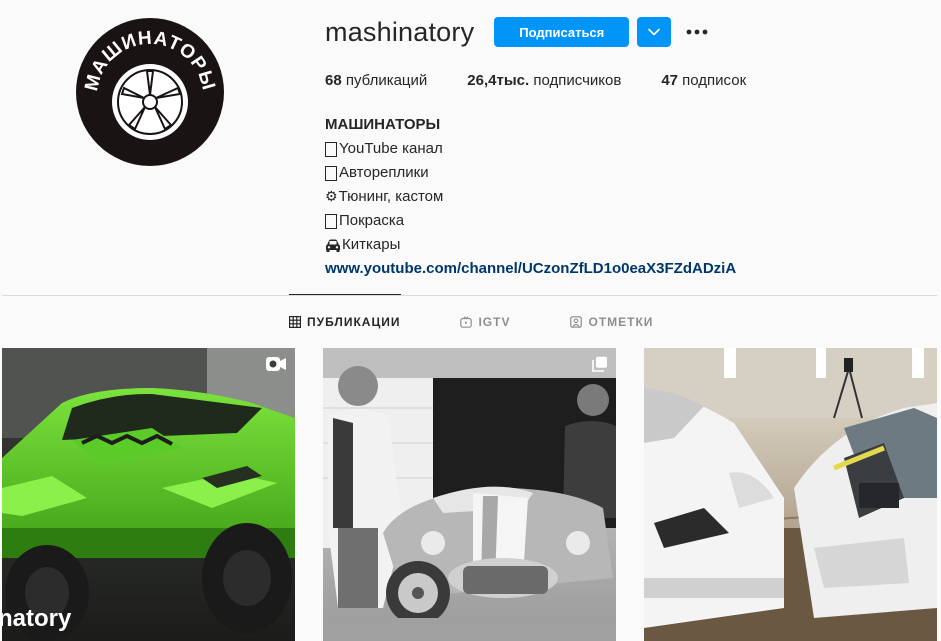 The width and height of the screenshot is (941, 641). What do you see at coordinates (577, 80) in the screenshot?
I see `followers-label: подписчиков` at bounding box center [577, 80].